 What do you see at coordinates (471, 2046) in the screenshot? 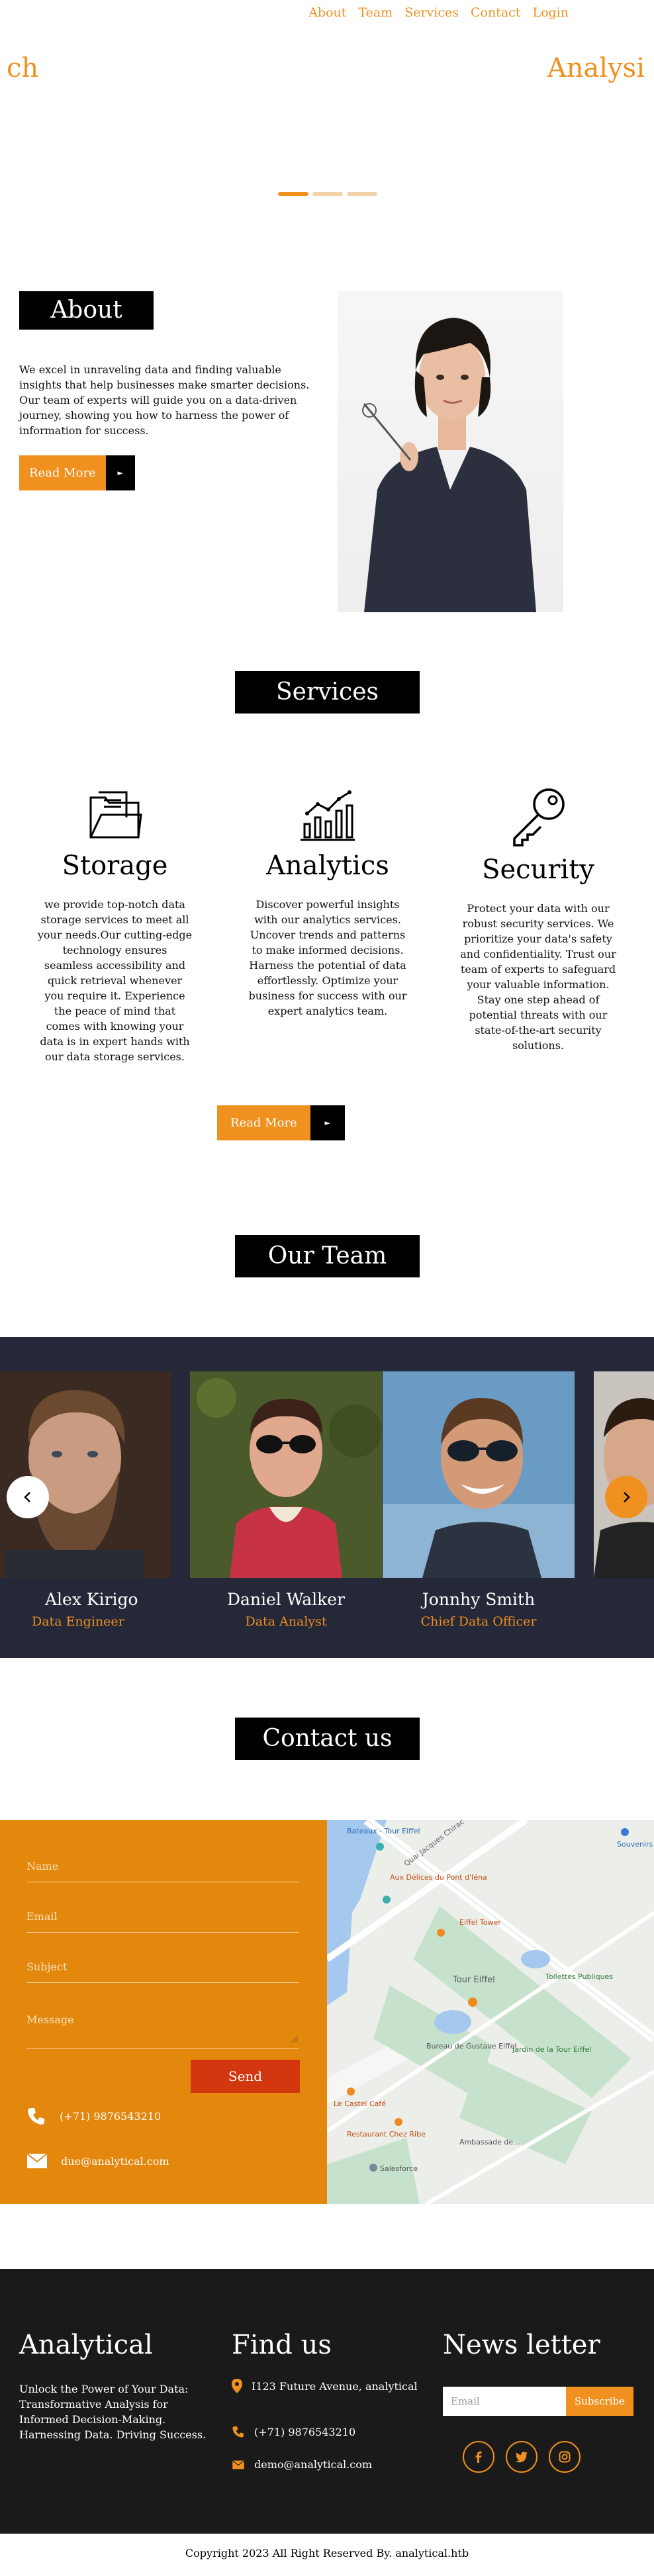
I see `map-label: Bureau de Gustave Eiffel` at bounding box center [471, 2046].